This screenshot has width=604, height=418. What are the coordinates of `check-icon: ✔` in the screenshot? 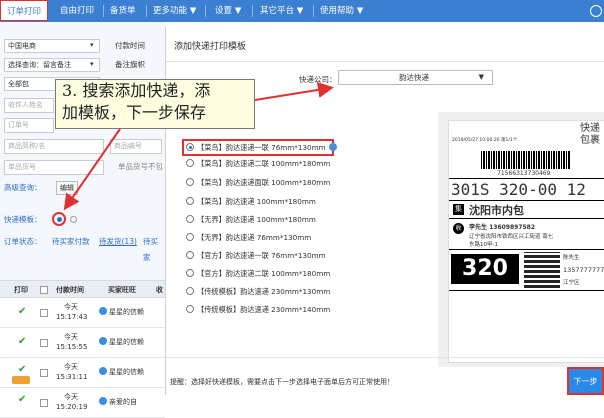 It's located at (22, 399).